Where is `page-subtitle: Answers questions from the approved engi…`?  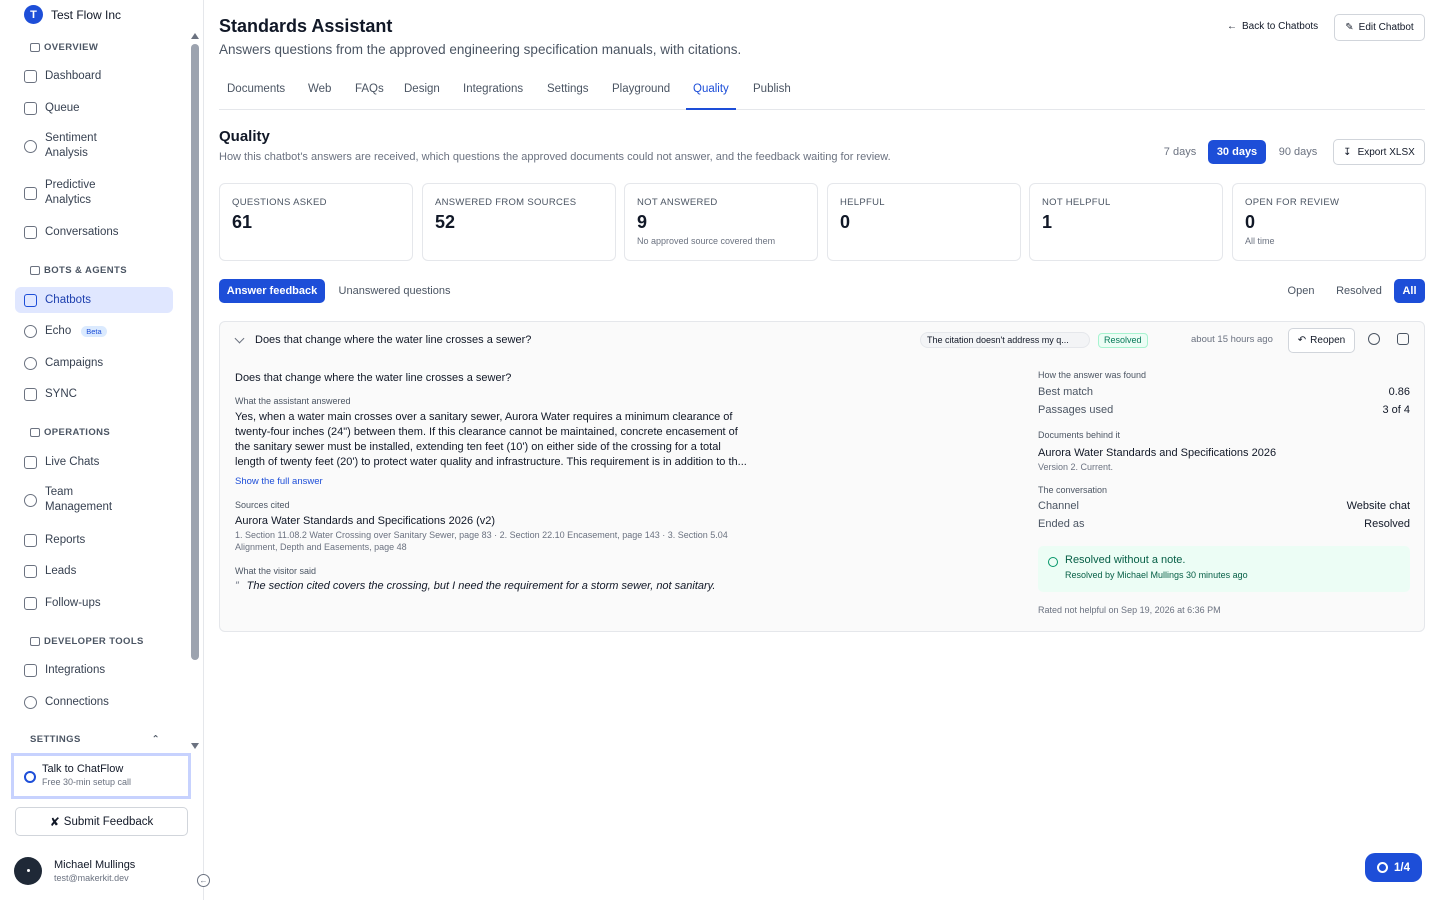 page-subtitle: Answers questions from the approved engi… is located at coordinates (480, 49).